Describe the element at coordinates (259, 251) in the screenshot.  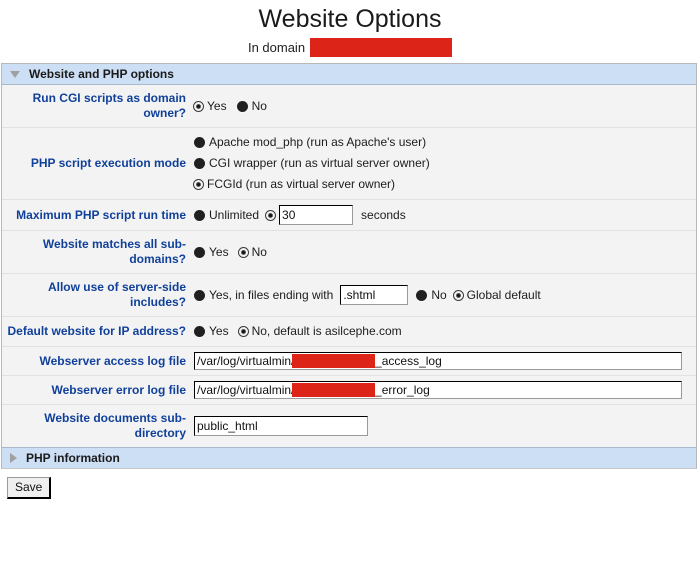
I see `radio-label-match-subdomains-no: No` at that location.